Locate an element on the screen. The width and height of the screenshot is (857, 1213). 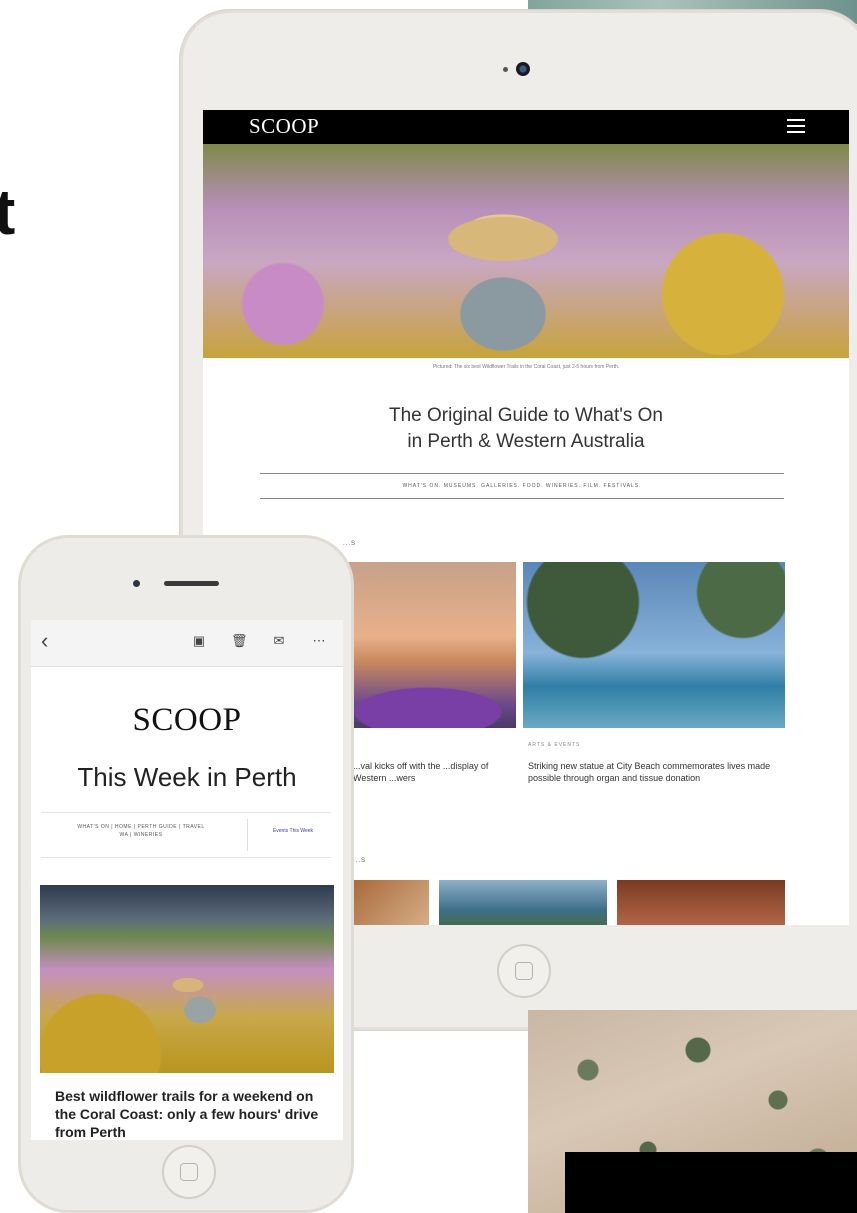
more-icon: ⋯ is located at coordinates (319, 641).